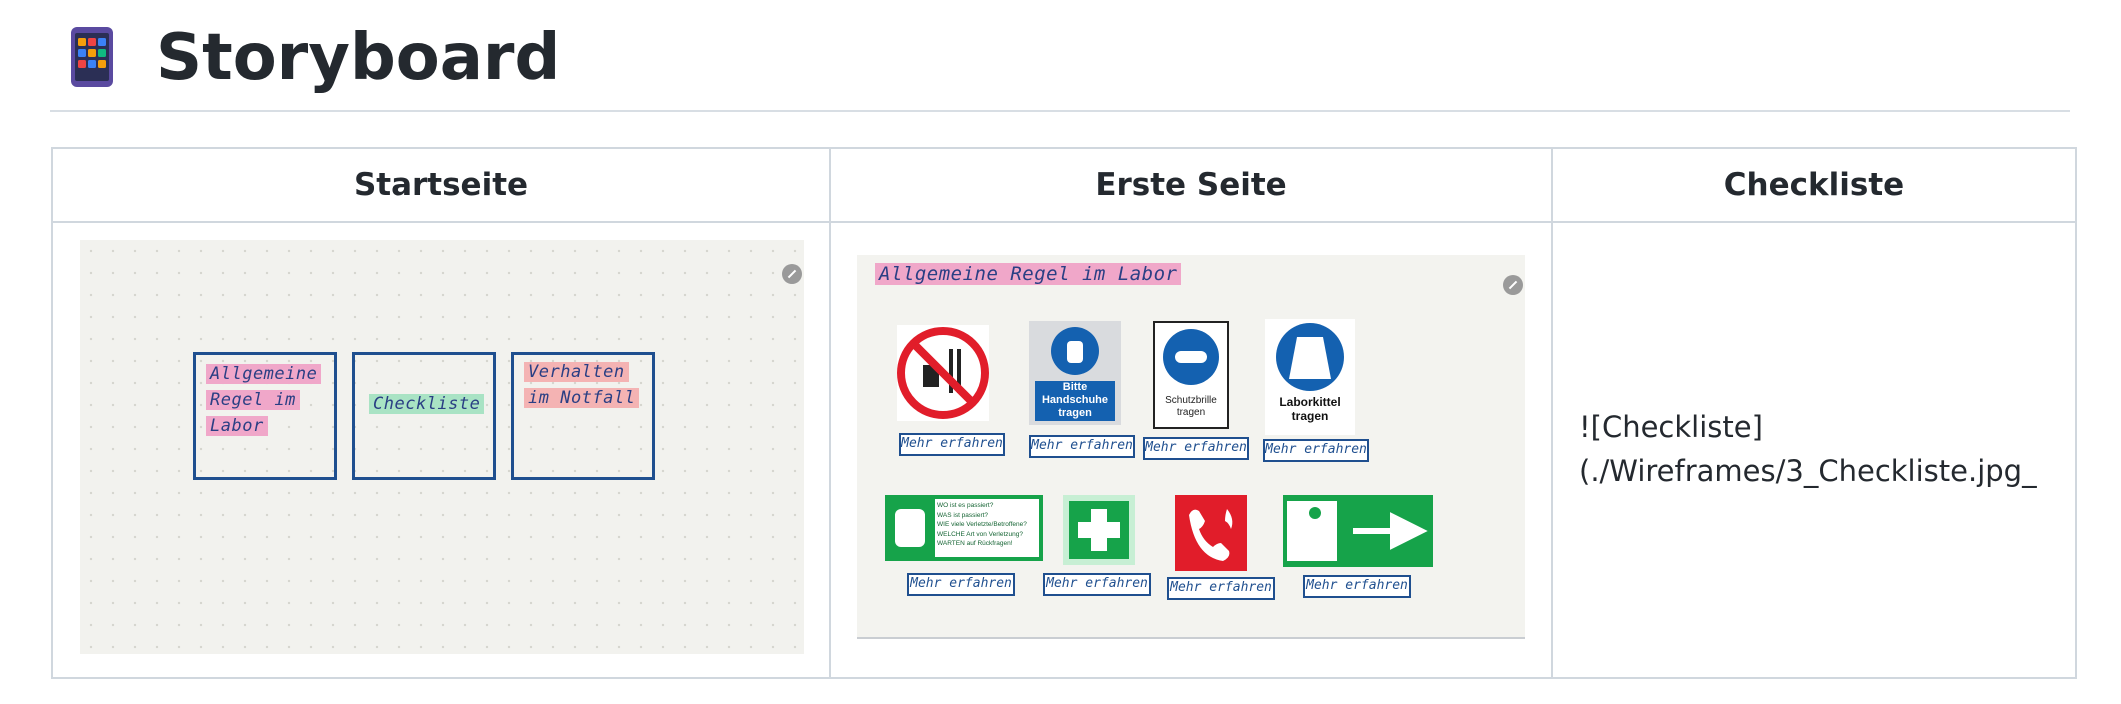  What do you see at coordinates (358, 58) in the screenshot?
I see `page-title: Storyboard` at bounding box center [358, 58].